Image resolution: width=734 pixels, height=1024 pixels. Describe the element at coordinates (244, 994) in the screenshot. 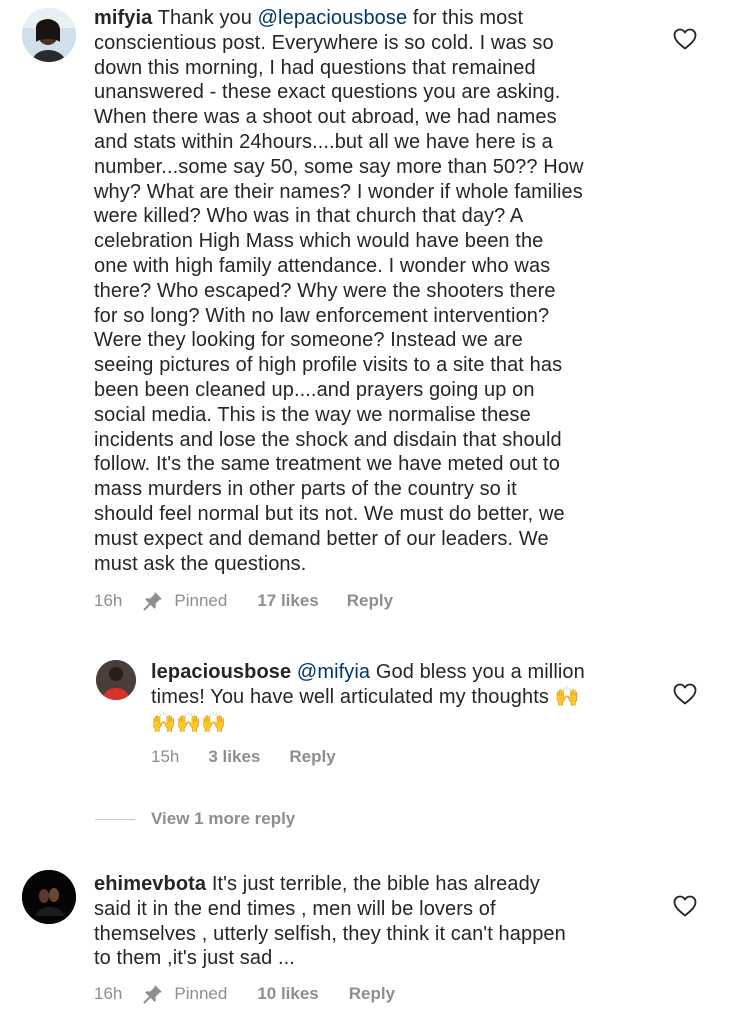

I see `comment-meta: 16h Pinned 10 likes Reply` at that location.